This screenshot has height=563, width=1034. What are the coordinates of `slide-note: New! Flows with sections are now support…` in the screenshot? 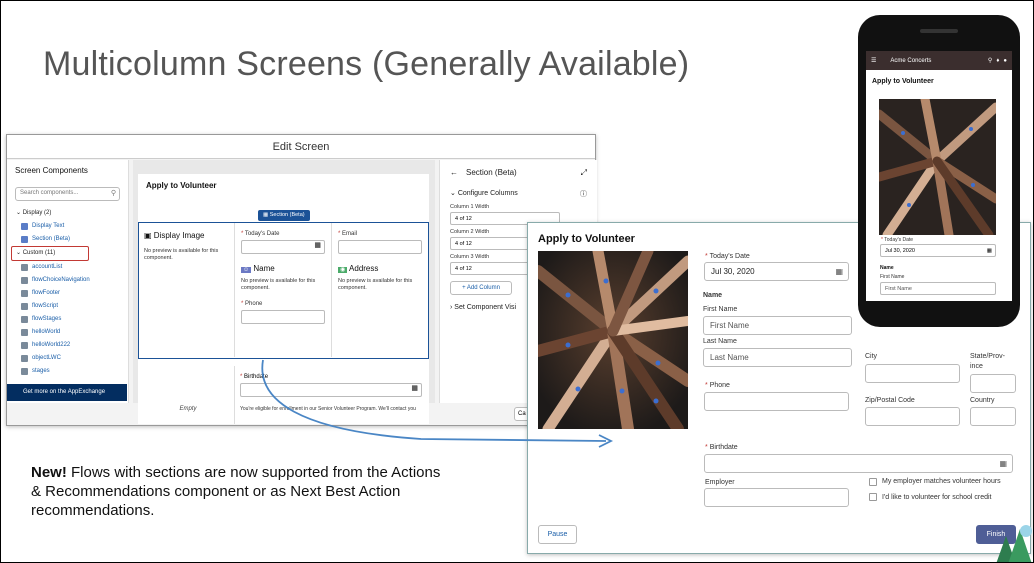 It's located at (236, 491).